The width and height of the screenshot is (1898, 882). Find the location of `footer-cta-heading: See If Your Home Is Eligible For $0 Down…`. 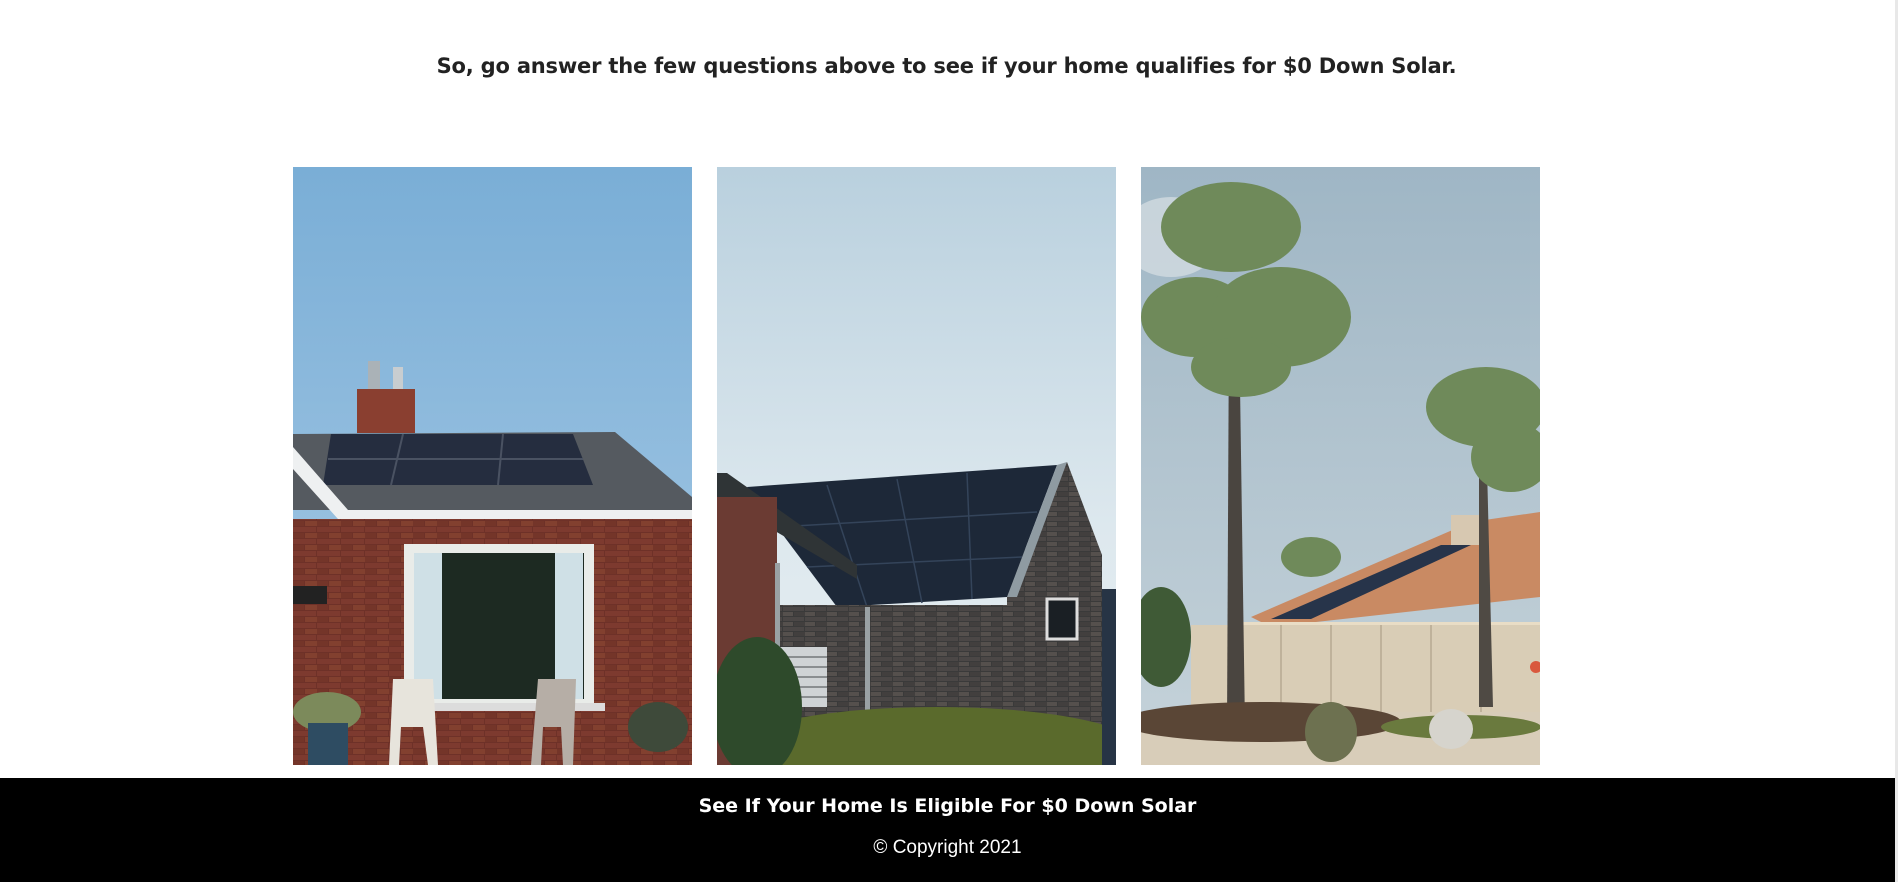

footer-cta-heading: See If Your Home Is Eligible For $0 Down… is located at coordinates (947, 806).